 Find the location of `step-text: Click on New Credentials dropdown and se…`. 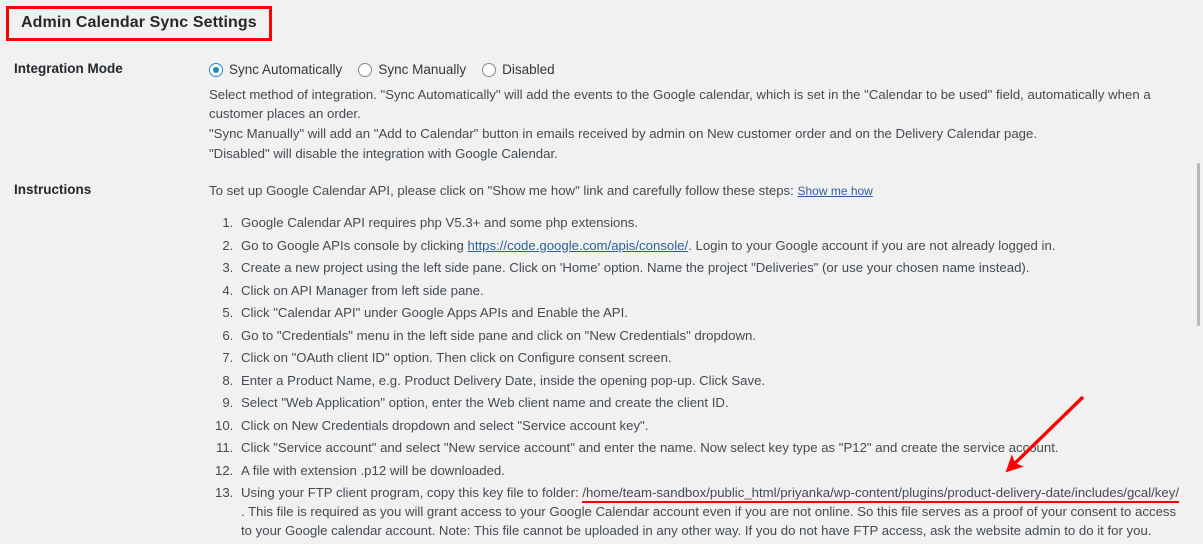

step-text: Click on New Credentials dropdown and se… is located at coordinates (445, 425).